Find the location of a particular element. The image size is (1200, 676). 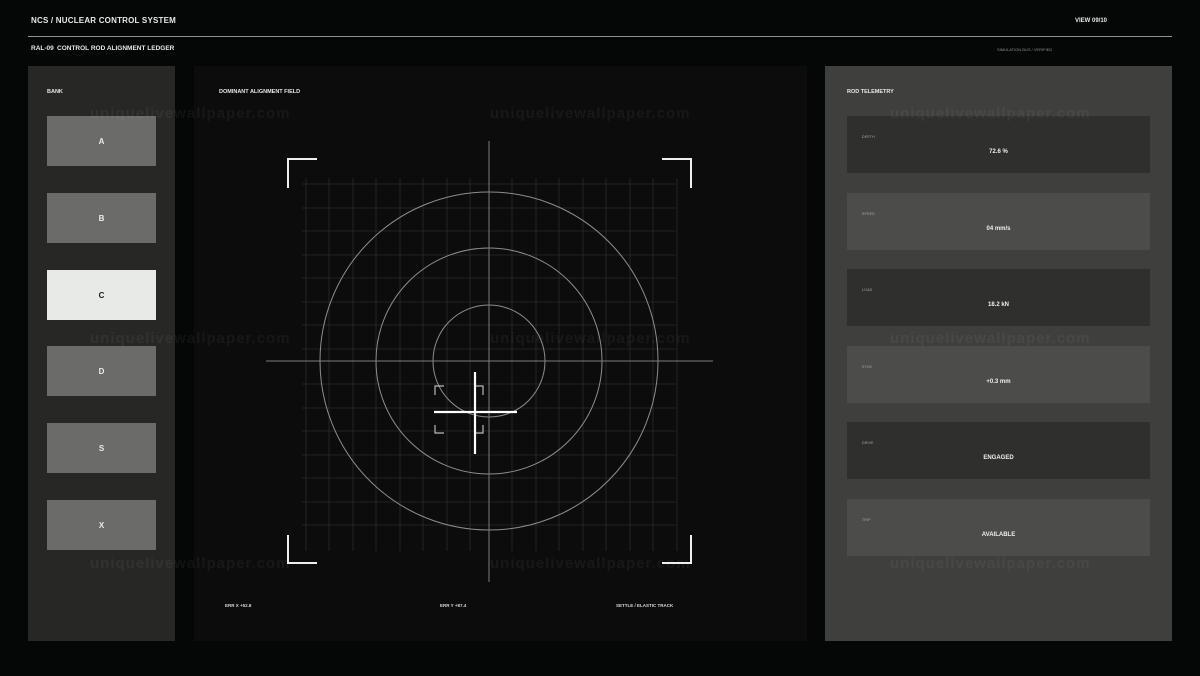

bank-panel: BANK A B C D S X is located at coordinates (101, 353).